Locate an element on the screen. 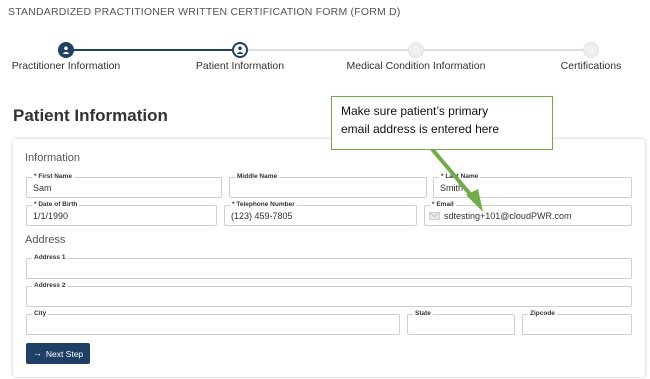 The width and height of the screenshot is (650, 379). date-of-birth-value: 1/1/1990 is located at coordinates (51, 216).